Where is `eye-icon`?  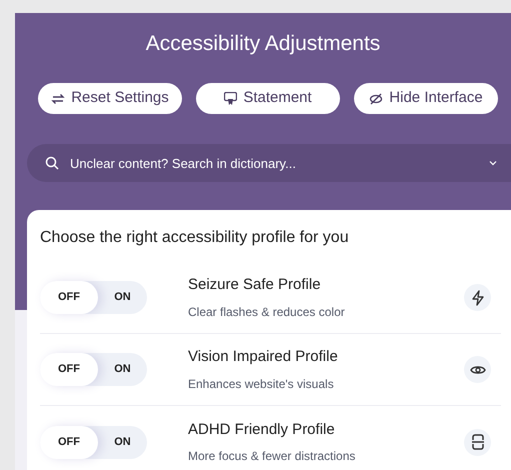
eye-icon is located at coordinates (478, 370).